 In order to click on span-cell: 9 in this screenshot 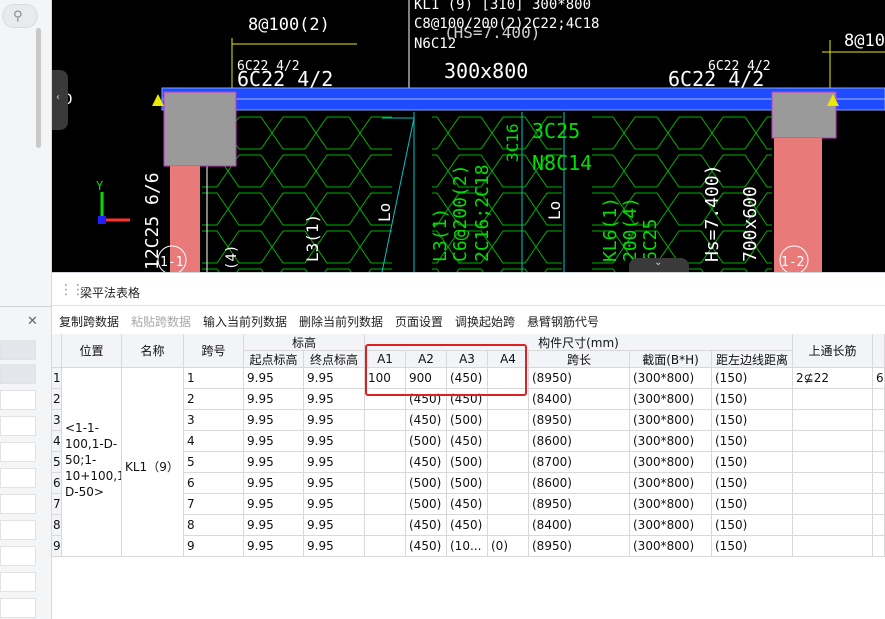, I will do `click(214, 546)`.